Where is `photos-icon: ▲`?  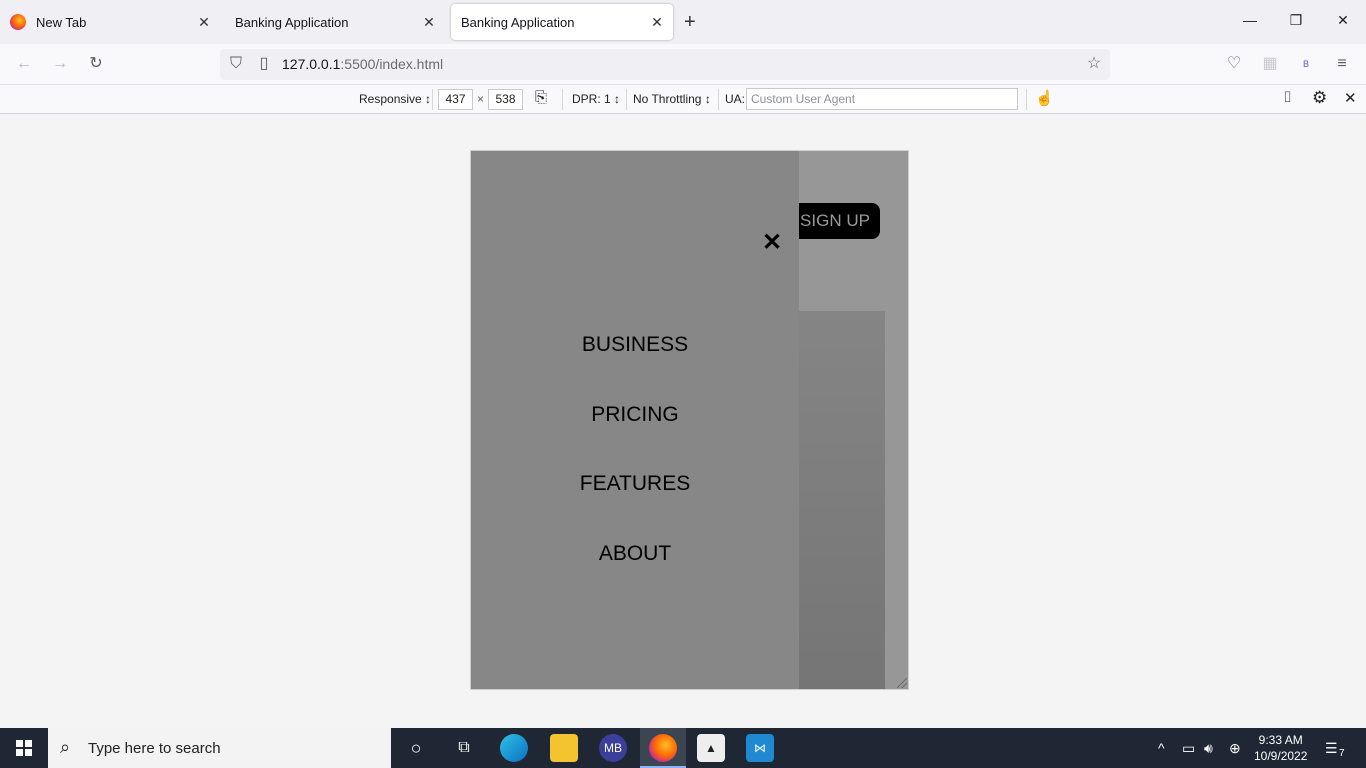
photos-icon: ▲ is located at coordinates (711, 748).